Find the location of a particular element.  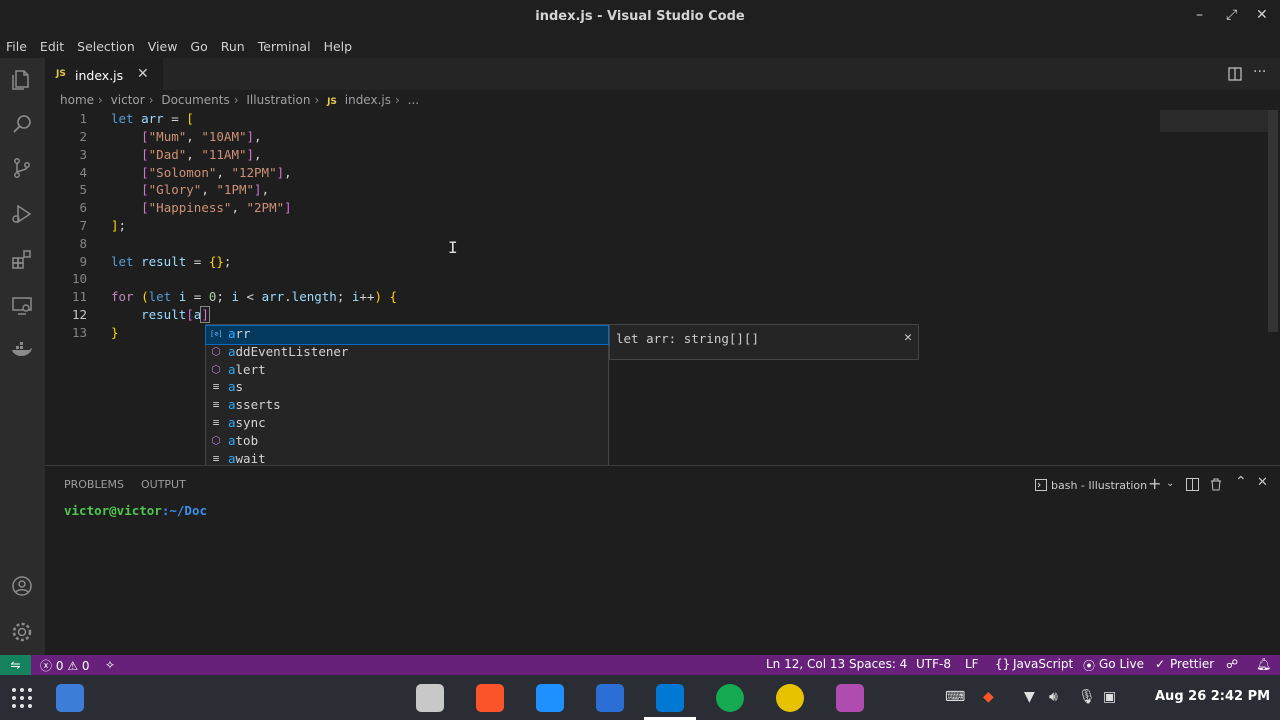

code-line: ]; is located at coordinates (119, 225).